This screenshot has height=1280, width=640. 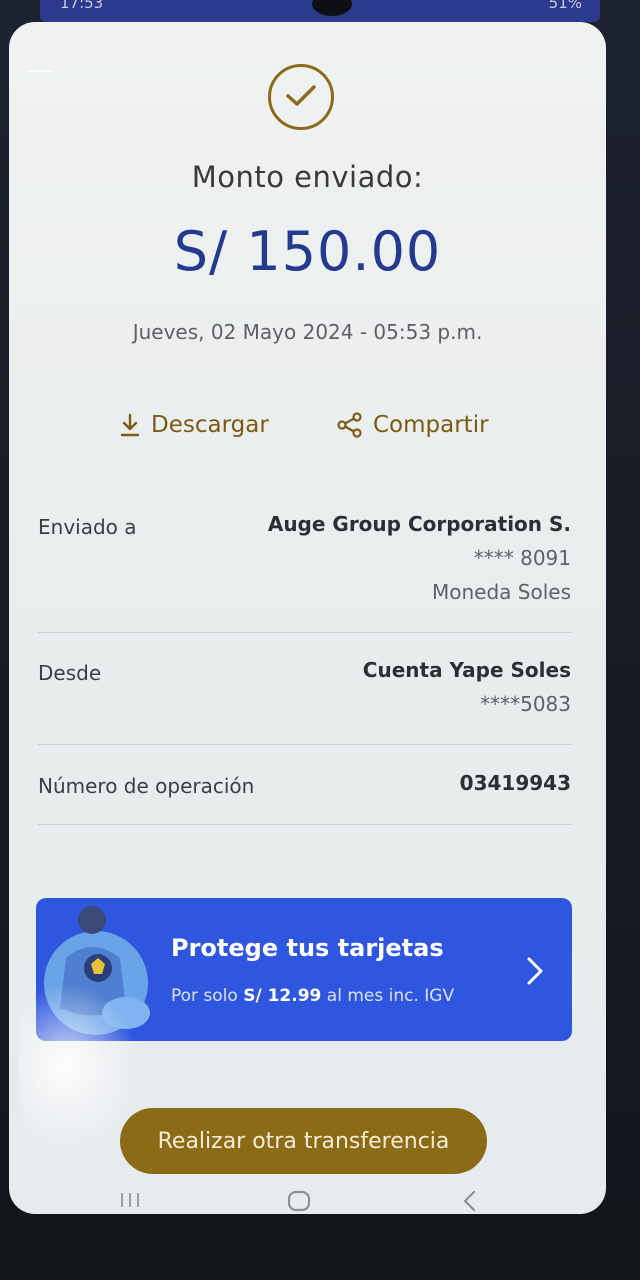 What do you see at coordinates (70, 673) in the screenshot?
I see `source-label: Desde` at bounding box center [70, 673].